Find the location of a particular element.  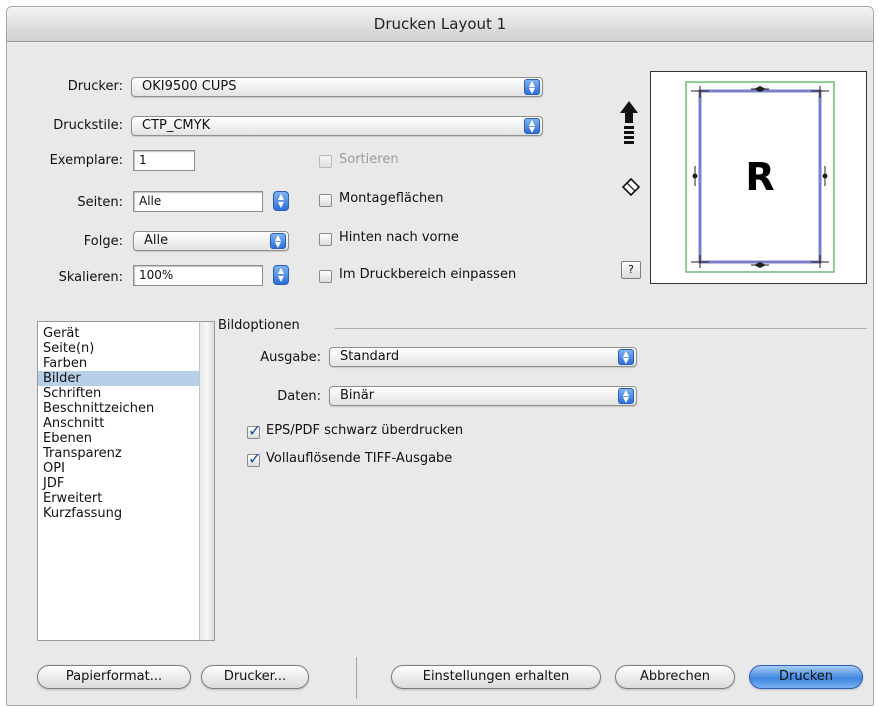

page-preview-drawing: R is located at coordinates (760, 177).